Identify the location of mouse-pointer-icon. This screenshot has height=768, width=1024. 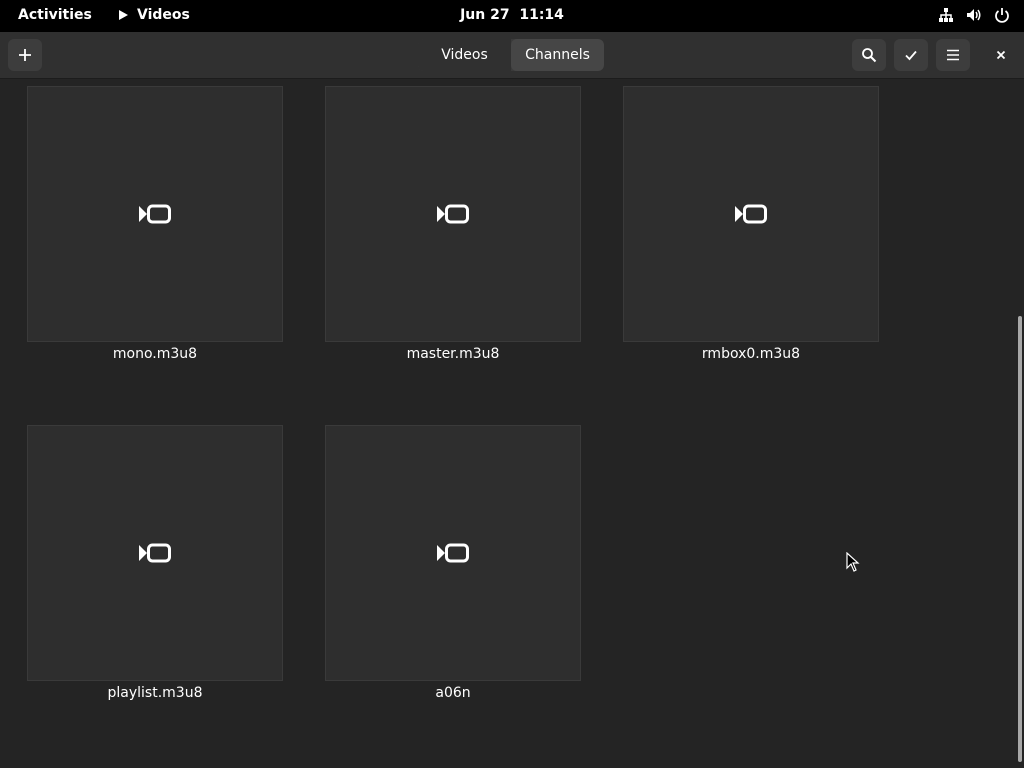
(853, 562).